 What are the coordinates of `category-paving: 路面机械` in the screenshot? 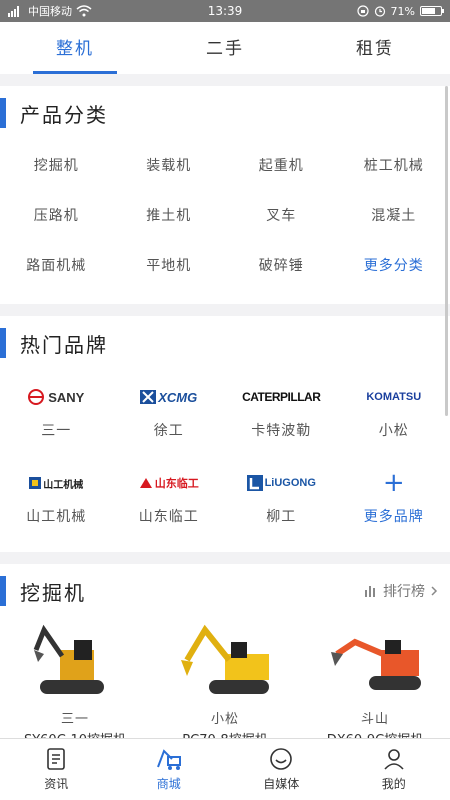 It's located at (56, 265).